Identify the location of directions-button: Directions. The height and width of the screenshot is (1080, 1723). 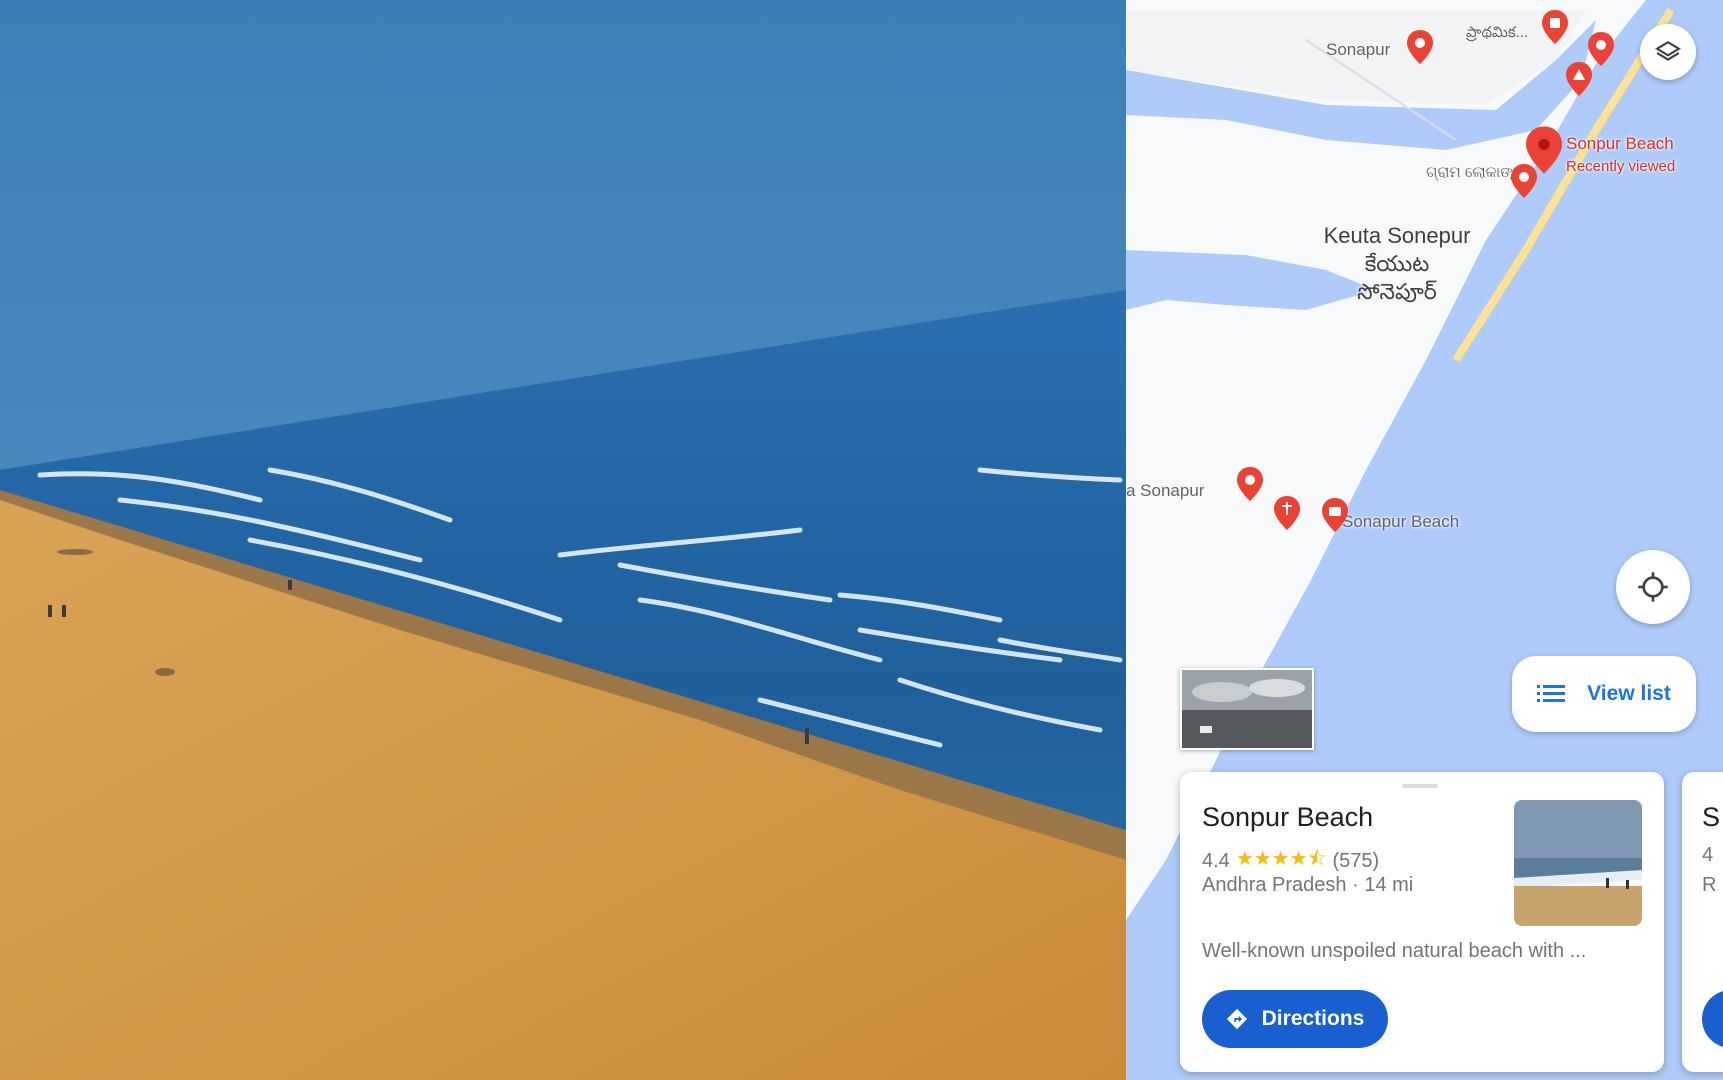
(1295, 1019).